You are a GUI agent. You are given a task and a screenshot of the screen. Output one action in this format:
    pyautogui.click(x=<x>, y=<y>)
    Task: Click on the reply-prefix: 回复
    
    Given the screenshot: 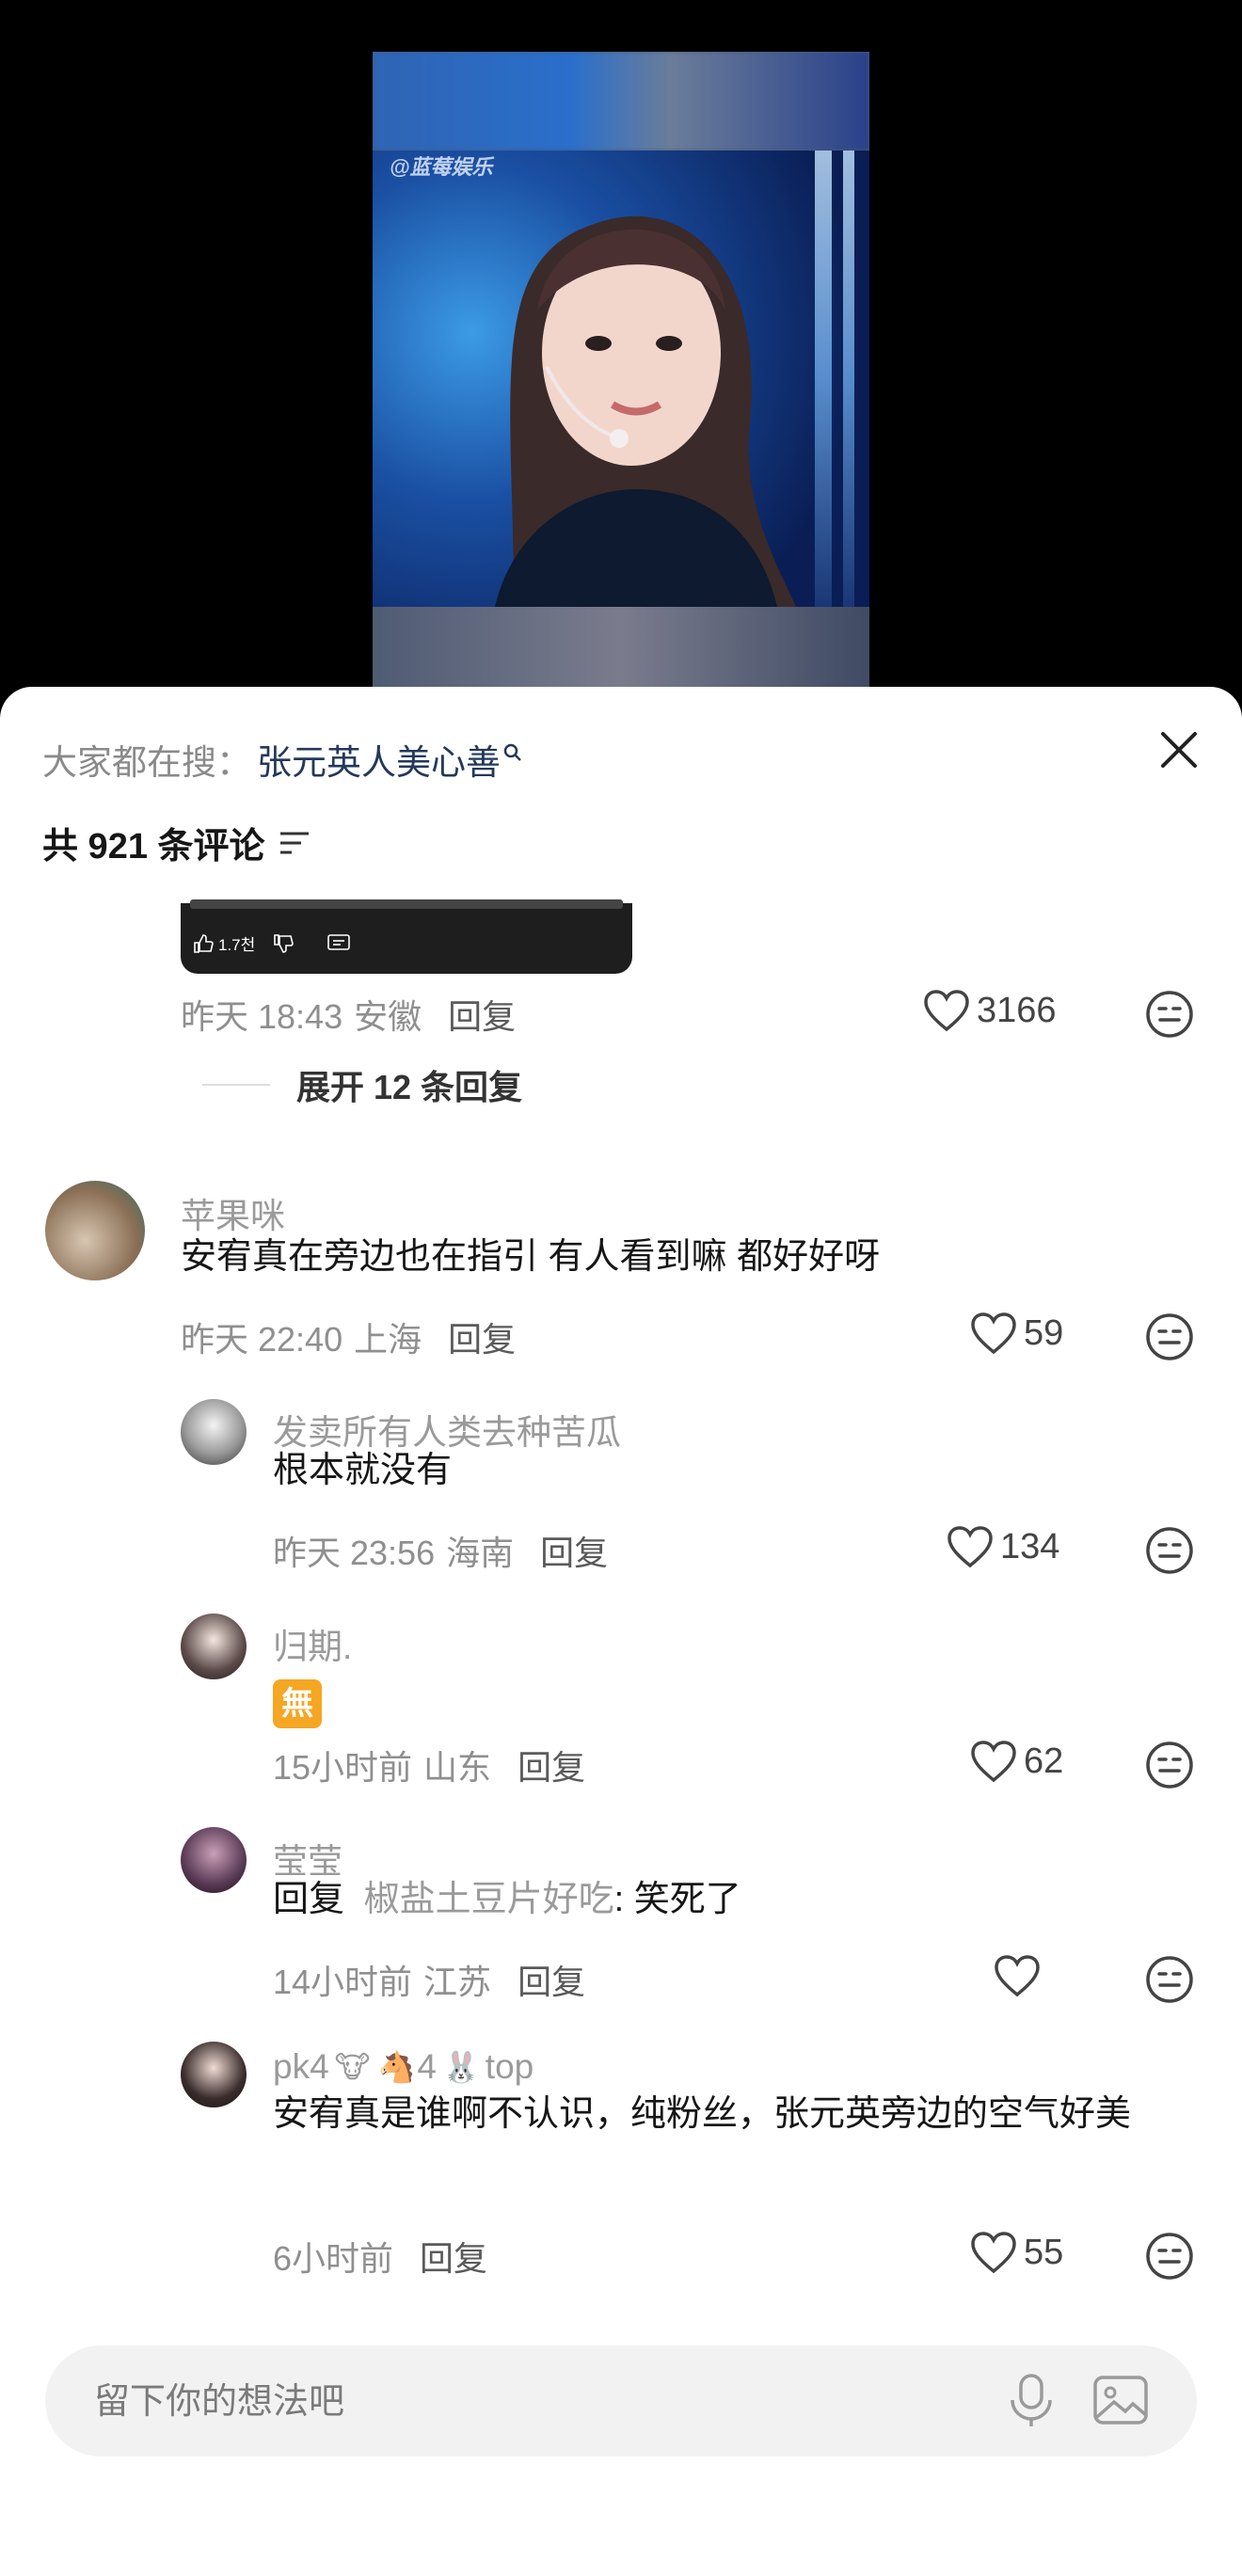 What is the action you would take?
    pyautogui.click(x=309, y=1899)
    